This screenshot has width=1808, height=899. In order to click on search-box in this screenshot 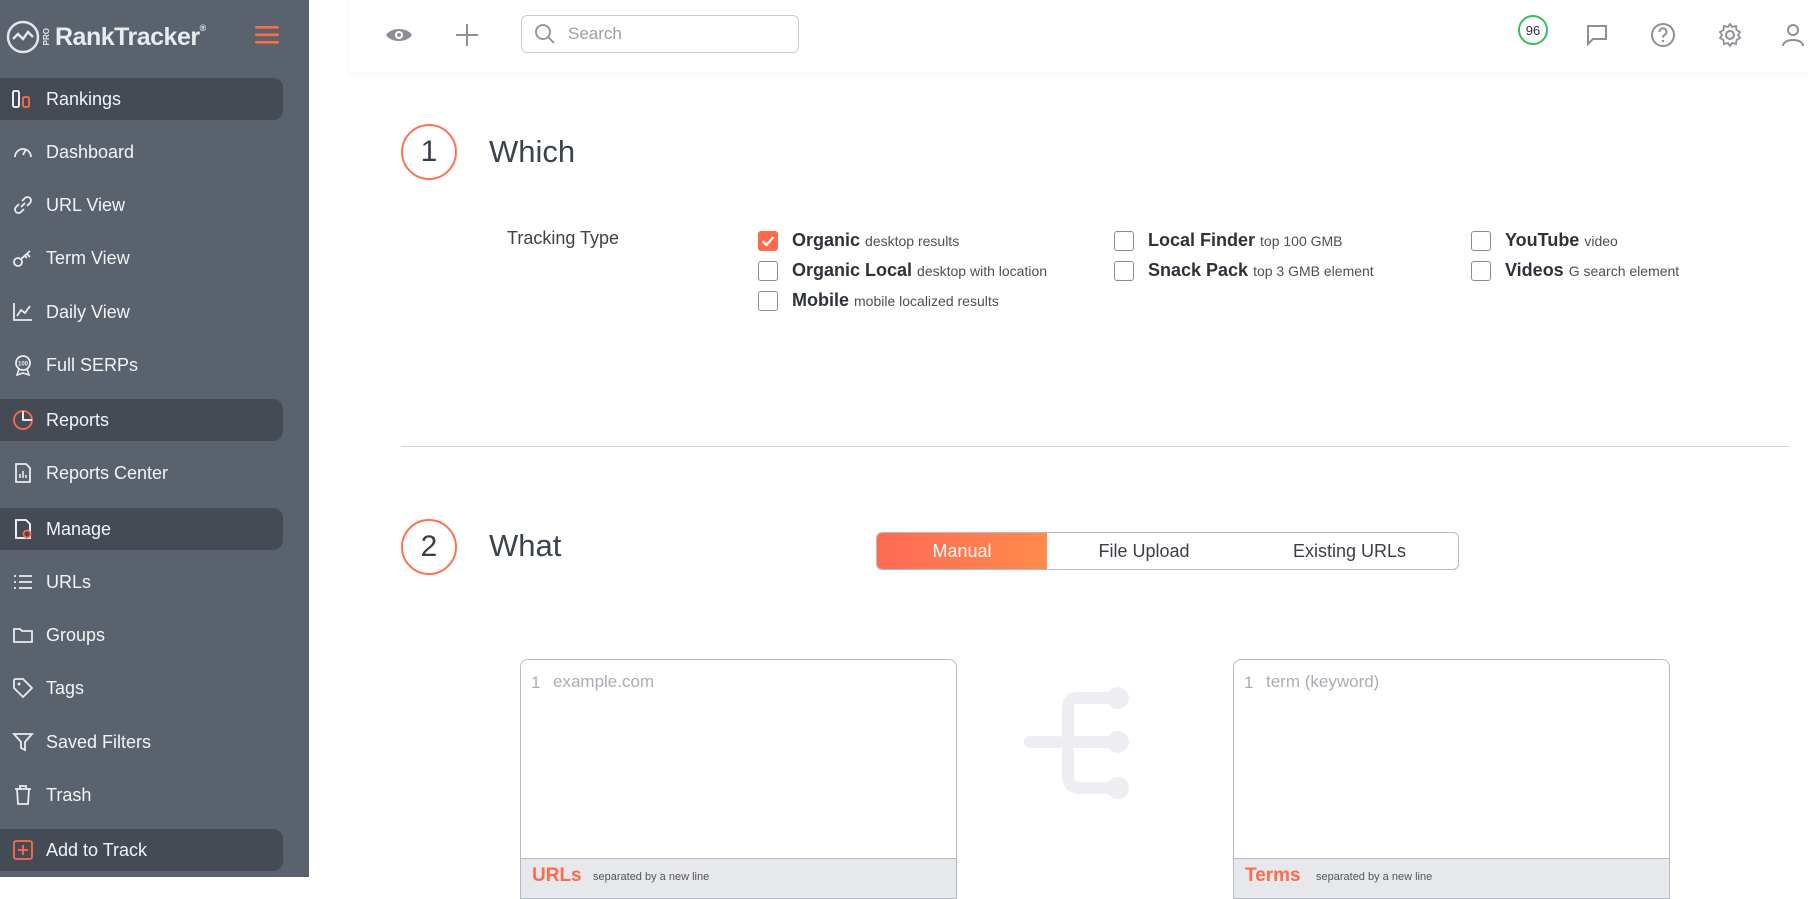, I will do `click(660, 34)`.